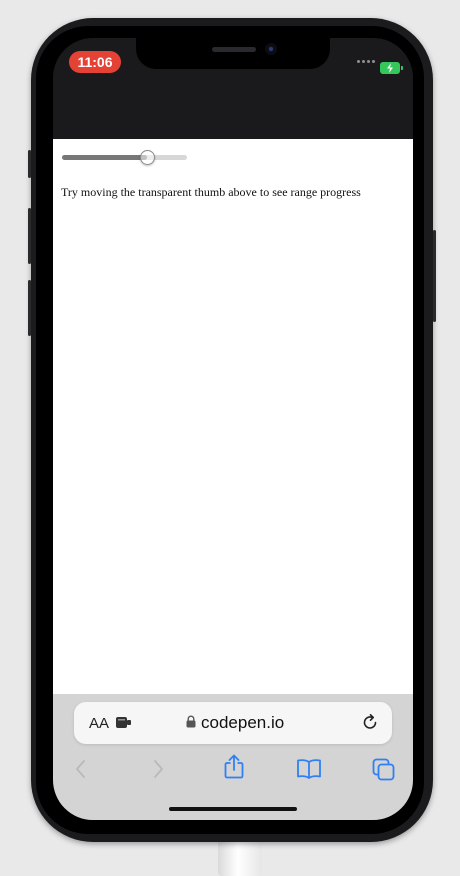  Describe the element at coordinates (29, 236) in the screenshot. I see `volume-up-button` at that location.